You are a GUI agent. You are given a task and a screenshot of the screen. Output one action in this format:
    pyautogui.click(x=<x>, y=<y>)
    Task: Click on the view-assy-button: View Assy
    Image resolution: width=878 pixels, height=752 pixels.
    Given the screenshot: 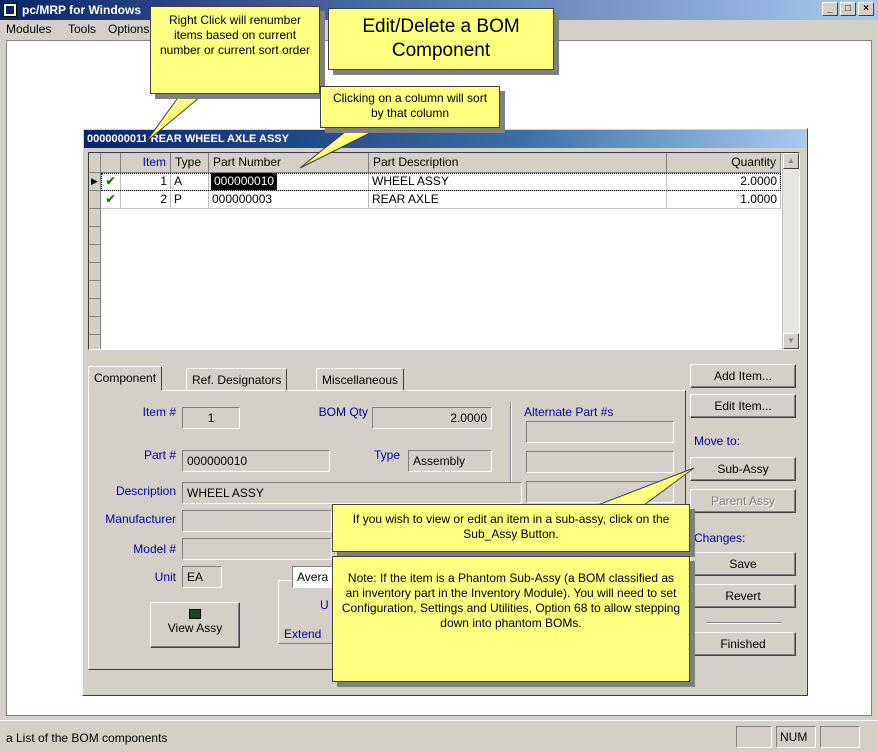 What is the action you would take?
    pyautogui.click(x=195, y=625)
    